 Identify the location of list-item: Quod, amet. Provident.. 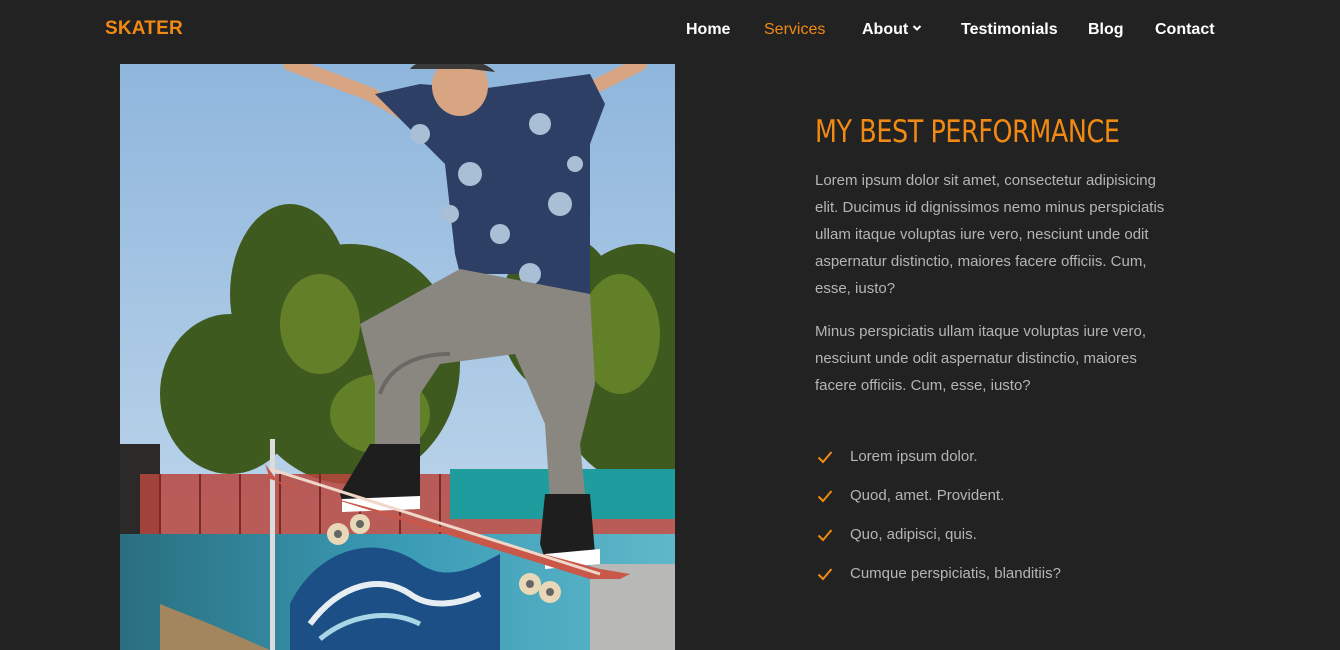
(938, 504).